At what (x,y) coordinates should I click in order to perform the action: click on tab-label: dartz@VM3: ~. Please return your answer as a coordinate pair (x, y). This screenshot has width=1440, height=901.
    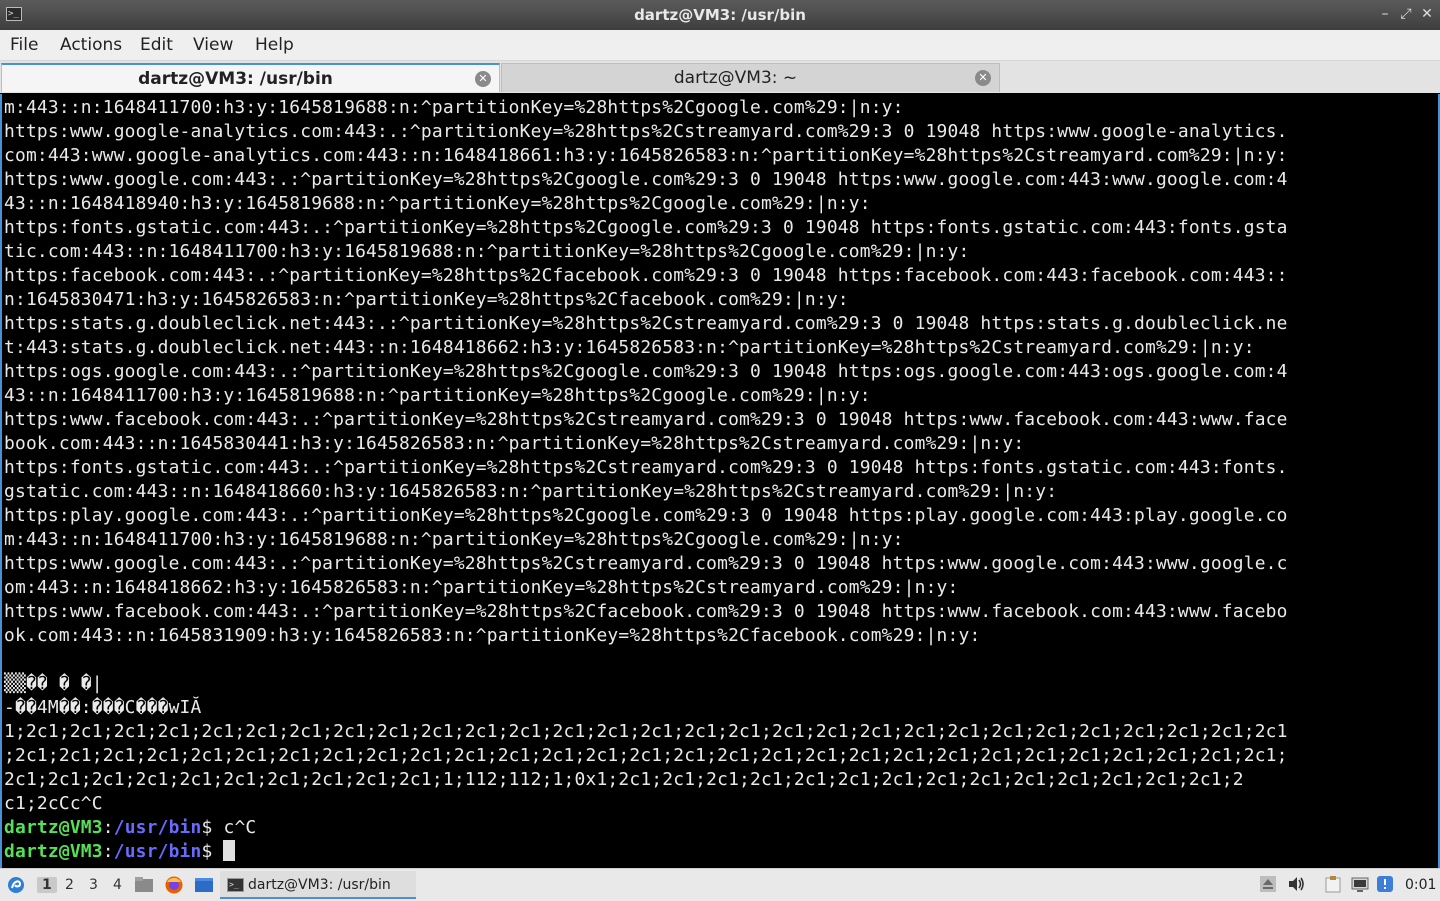
    Looking at the image, I should click on (735, 78).